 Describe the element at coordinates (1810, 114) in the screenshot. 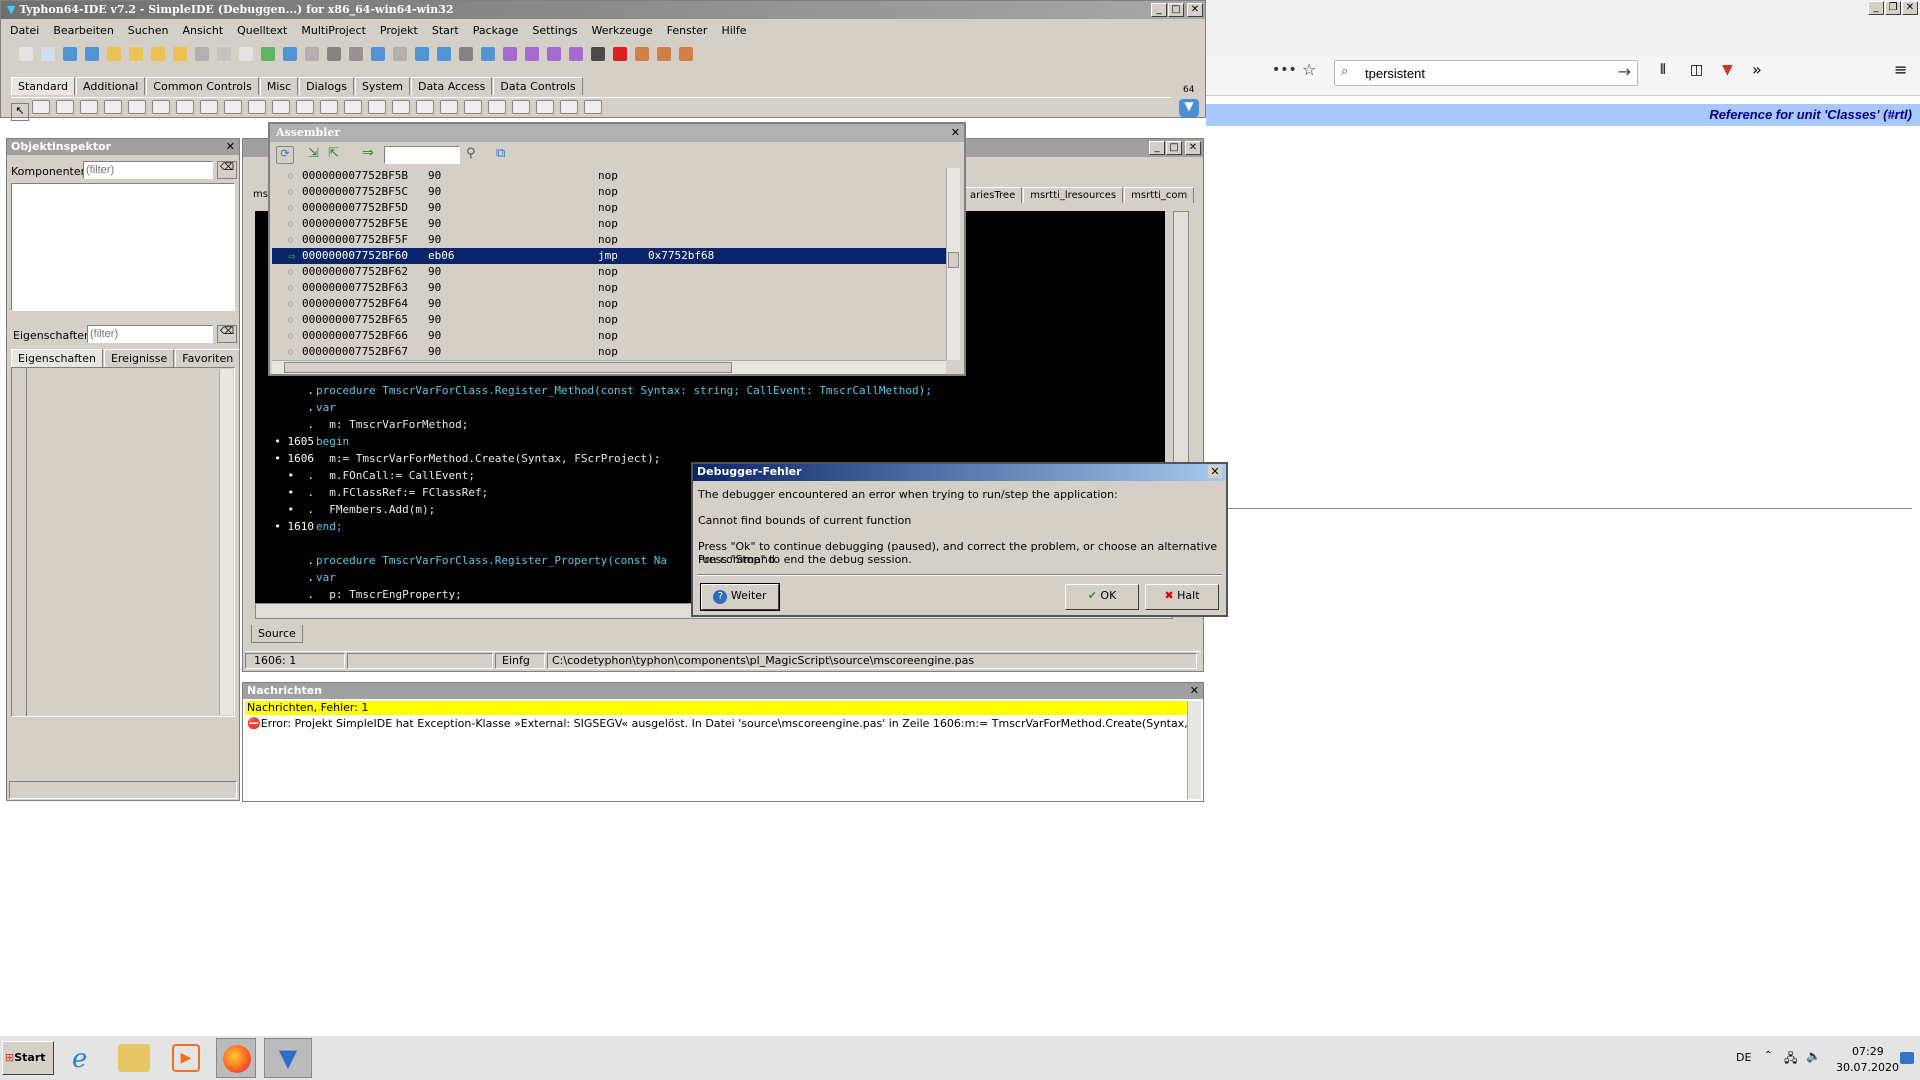

I see `reference-title: Reference for unit 'Classes' (#rtl)` at that location.